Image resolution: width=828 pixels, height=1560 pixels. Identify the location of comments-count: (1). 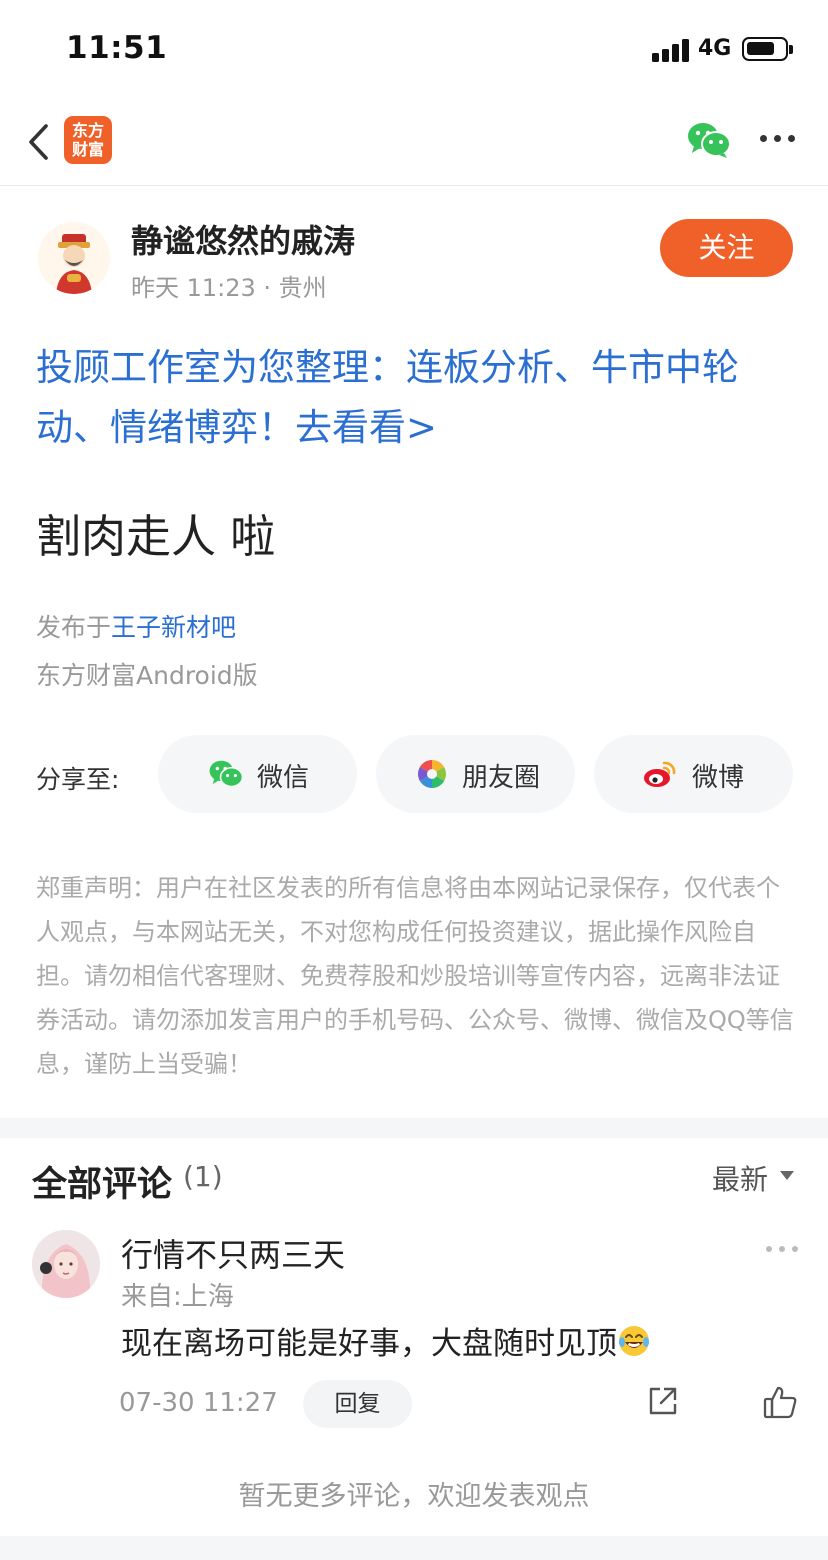
(203, 1176).